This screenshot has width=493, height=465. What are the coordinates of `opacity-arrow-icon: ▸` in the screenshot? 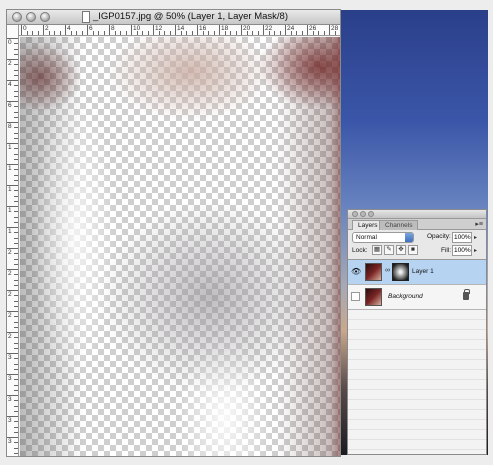 It's located at (475, 237).